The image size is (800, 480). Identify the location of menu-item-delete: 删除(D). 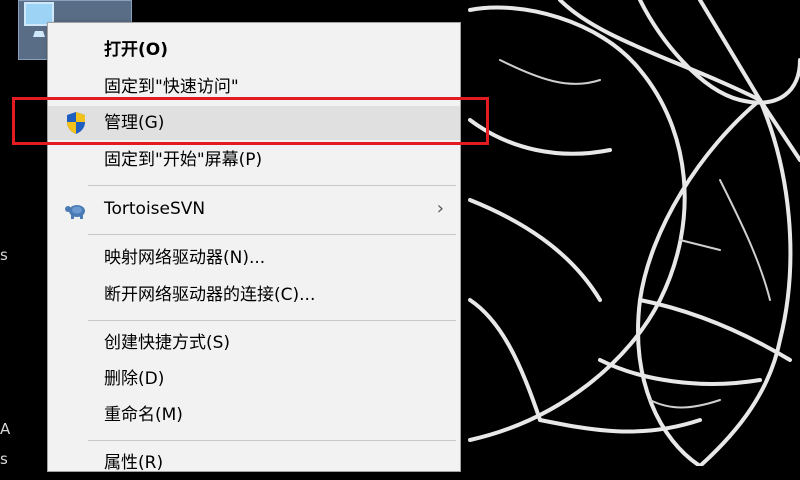
(254, 379).